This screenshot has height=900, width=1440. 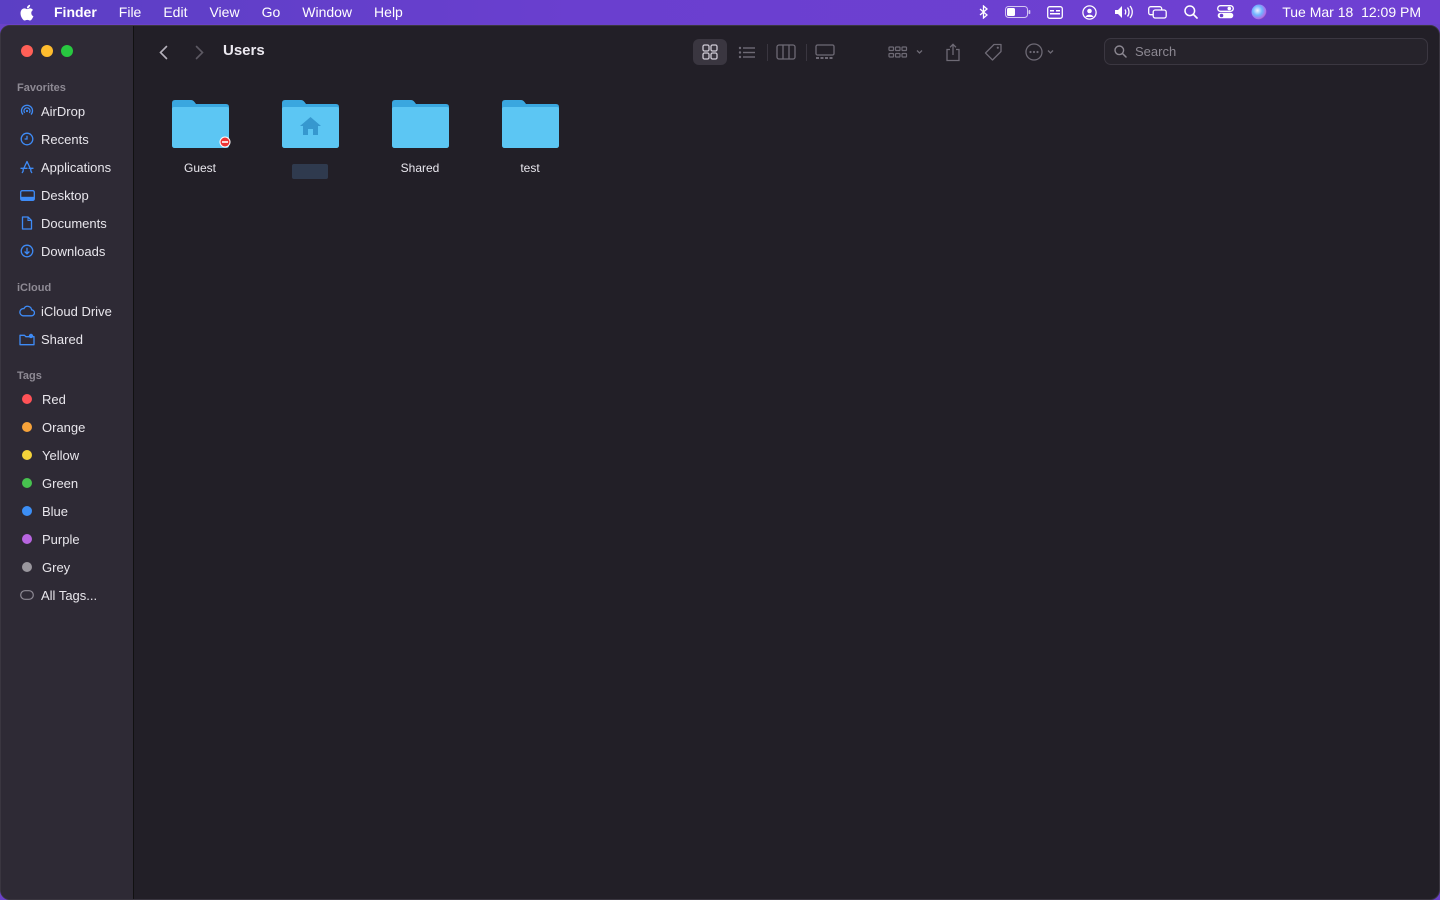 I want to click on search-input, so click(x=1268, y=51).